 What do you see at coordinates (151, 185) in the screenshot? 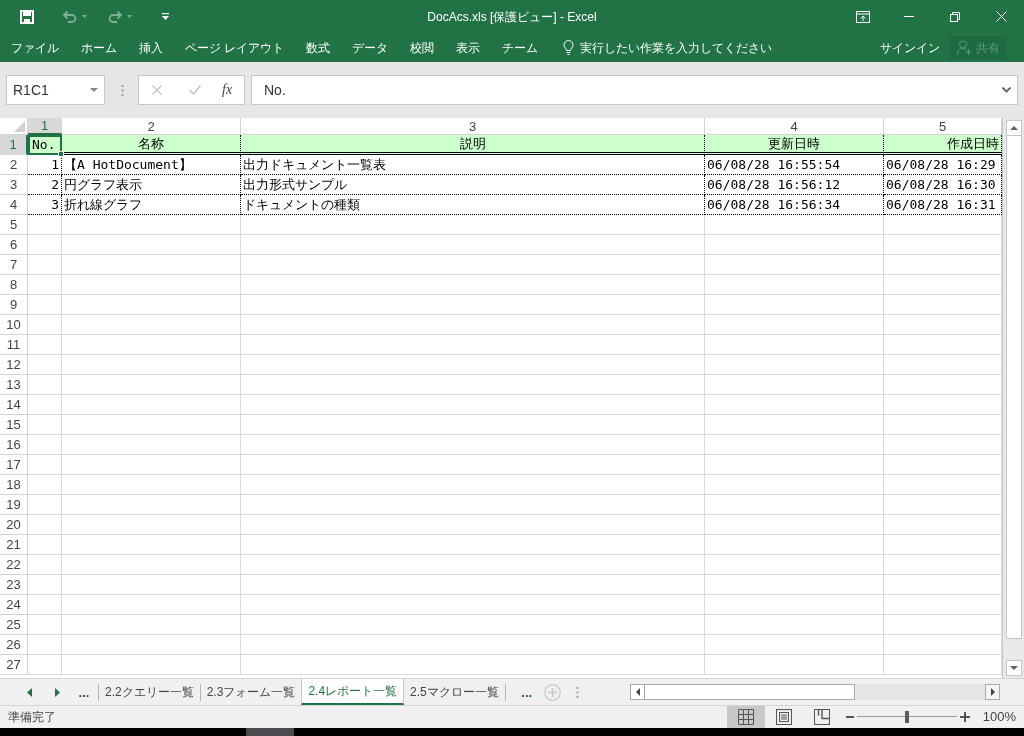
I see `table-cell: 円グラフ表示` at bounding box center [151, 185].